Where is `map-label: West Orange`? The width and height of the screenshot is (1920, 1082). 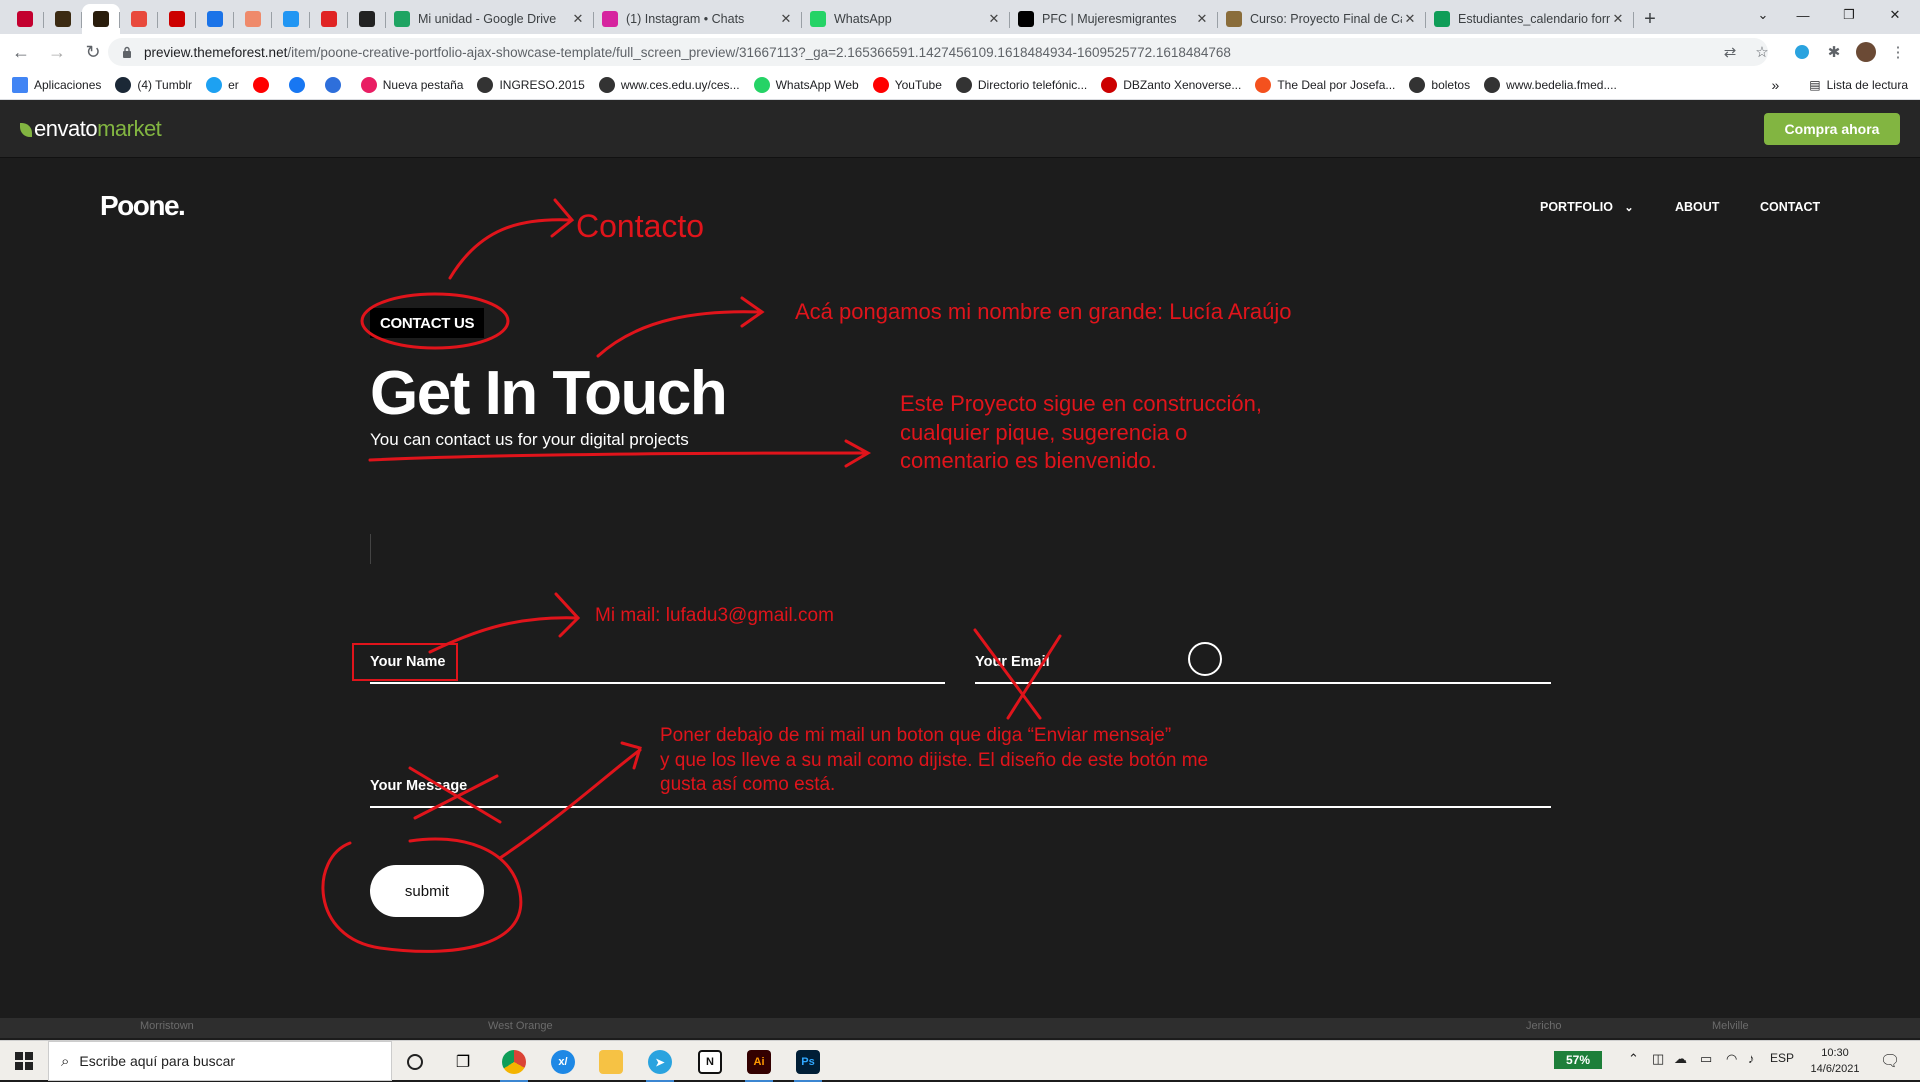 map-label: West Orange is located at coordinates (520, 1026).